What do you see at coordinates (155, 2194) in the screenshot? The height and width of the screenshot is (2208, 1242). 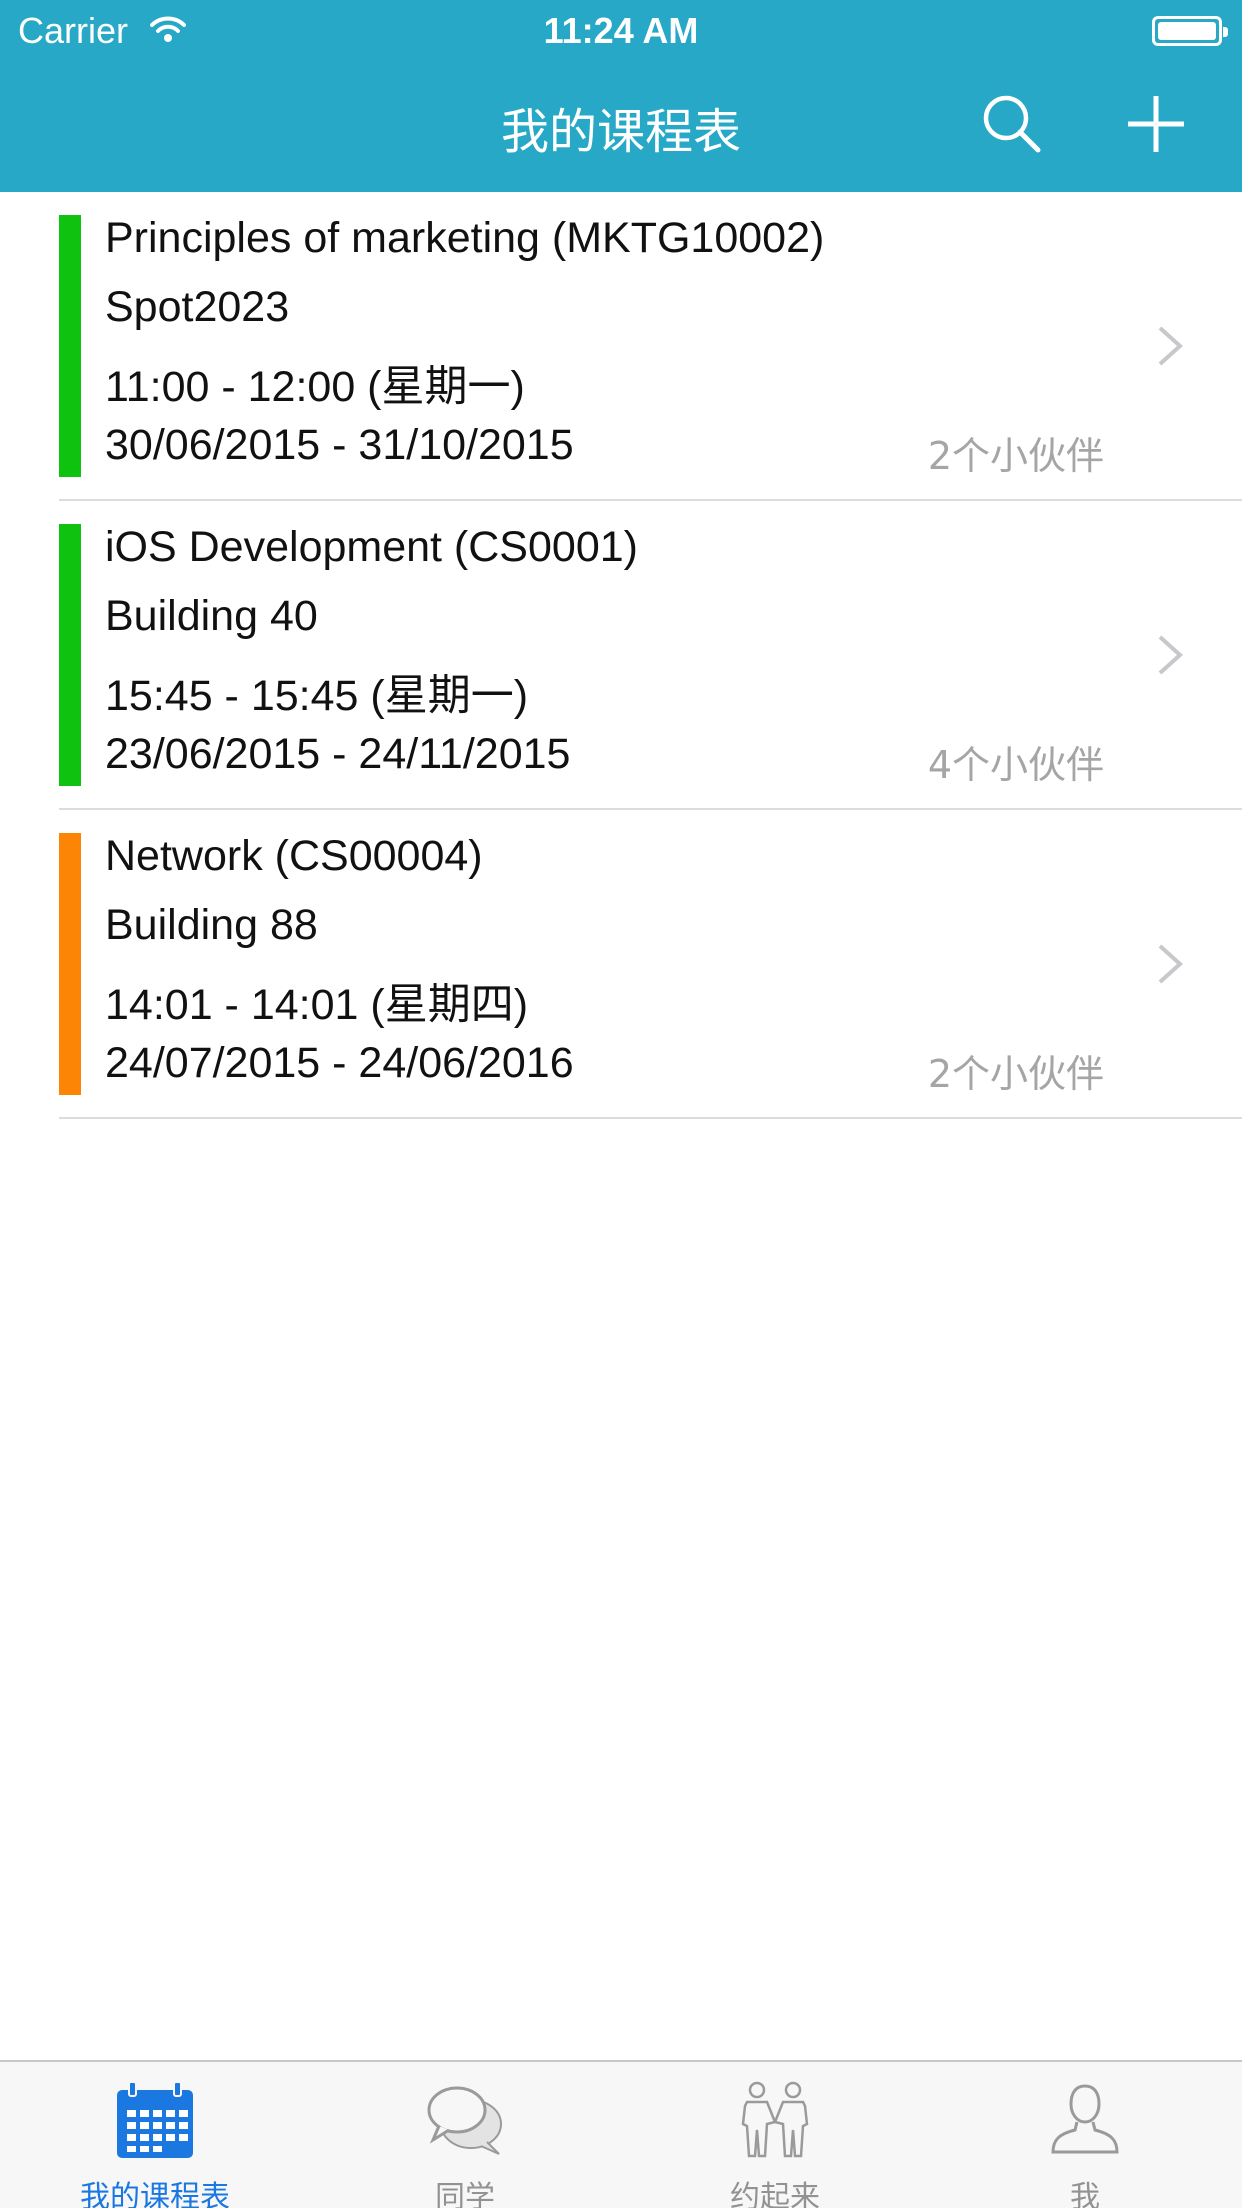 I see `tab-label: 我的课程表` at bounding box center [155, 2194].